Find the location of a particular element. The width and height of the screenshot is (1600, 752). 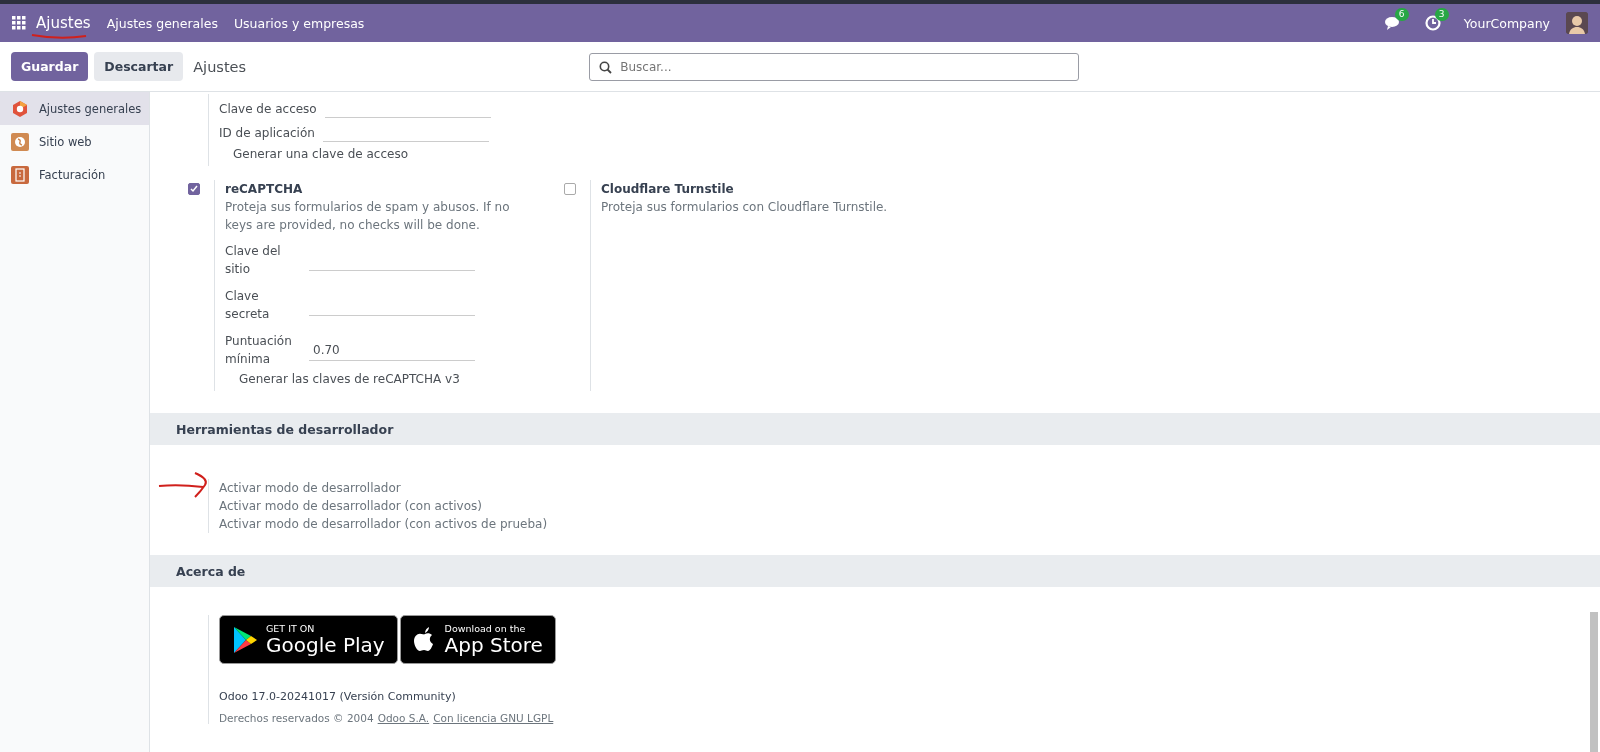

sidebar-item: Ajustes generales is located at coordinates (74, 108).